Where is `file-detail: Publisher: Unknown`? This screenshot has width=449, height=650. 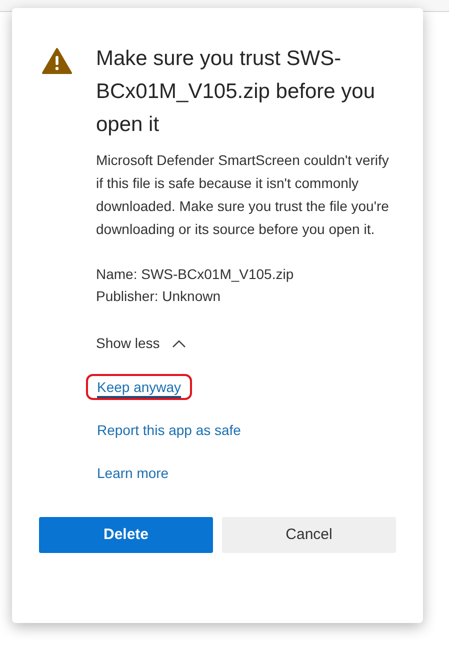
file-detail: Publisher: Unknown is located at coordinates (159, 296).